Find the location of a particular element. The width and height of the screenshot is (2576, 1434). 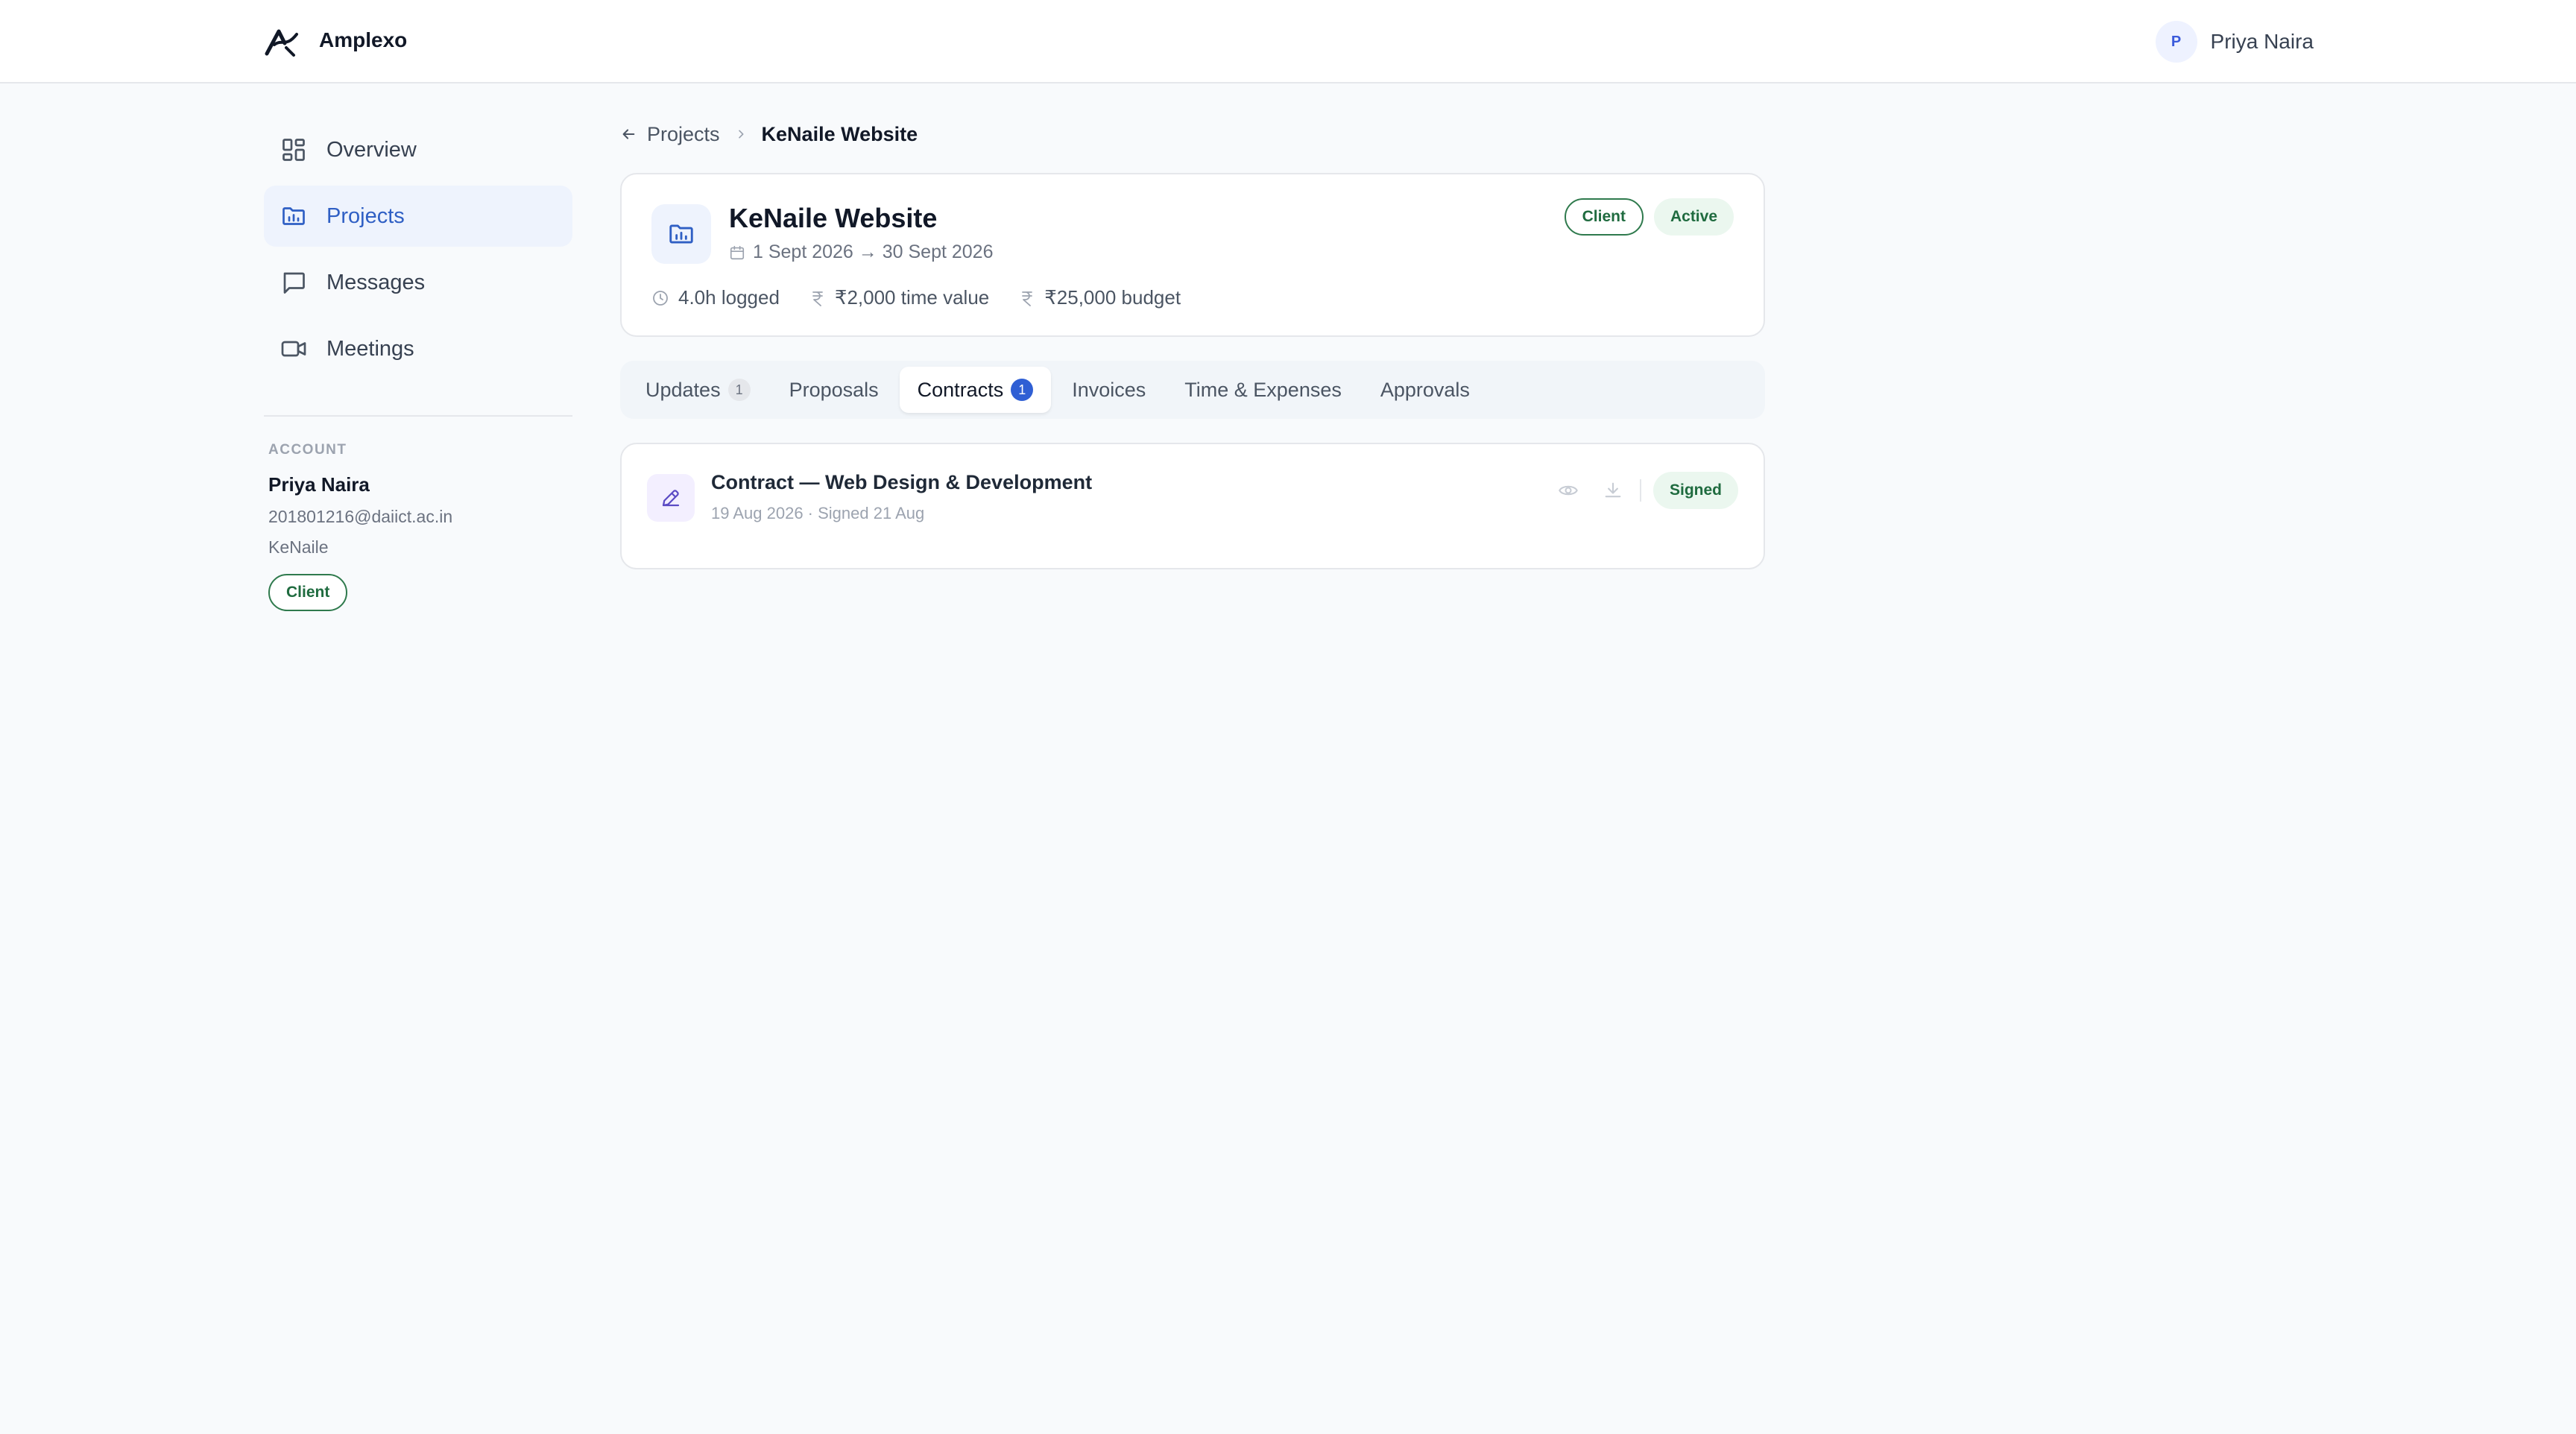

sidebar-item-messages: Messages is located at coordinates (418, 282).